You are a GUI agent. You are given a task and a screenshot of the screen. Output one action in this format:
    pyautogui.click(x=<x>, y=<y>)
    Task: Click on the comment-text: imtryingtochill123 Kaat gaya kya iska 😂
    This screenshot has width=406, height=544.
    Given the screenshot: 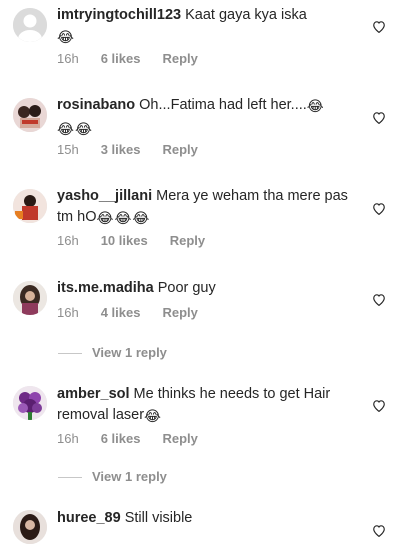 What is the action you would take?
    pyautogui.click(x=209, y=27)
    